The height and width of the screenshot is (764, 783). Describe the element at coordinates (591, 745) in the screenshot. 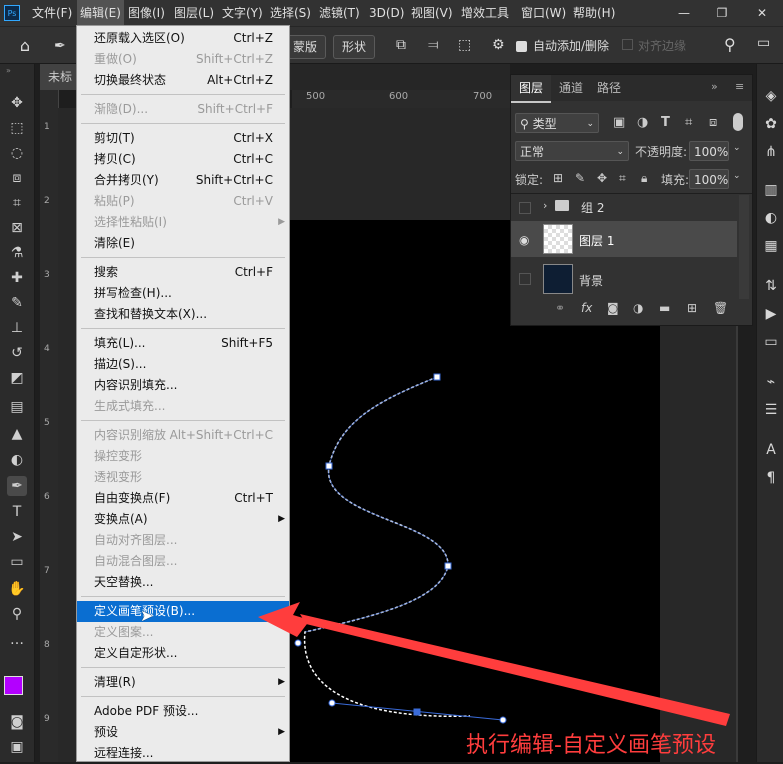

I see `annotation-text: 执行编辑-自定义画笔预设` at that location.